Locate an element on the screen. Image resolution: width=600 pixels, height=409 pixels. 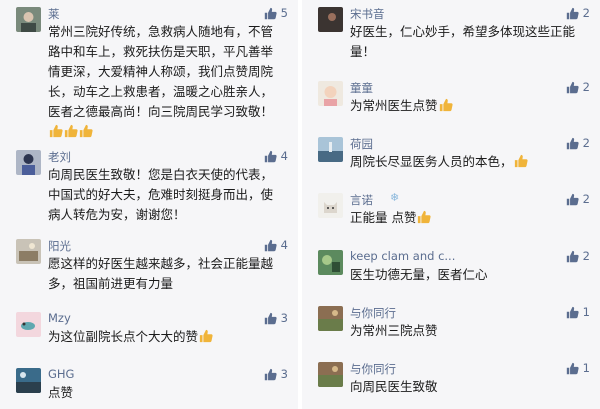
avatar-dark-photo-icon is located at coordinates (330, 19).